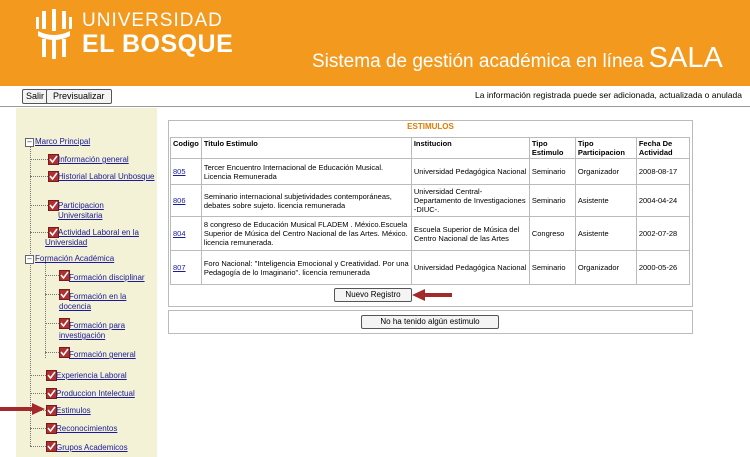 This screenshot has height=457, width=750. I want to click on logo-text-el-bosque: EL BOSQUE, so click(158, 44).